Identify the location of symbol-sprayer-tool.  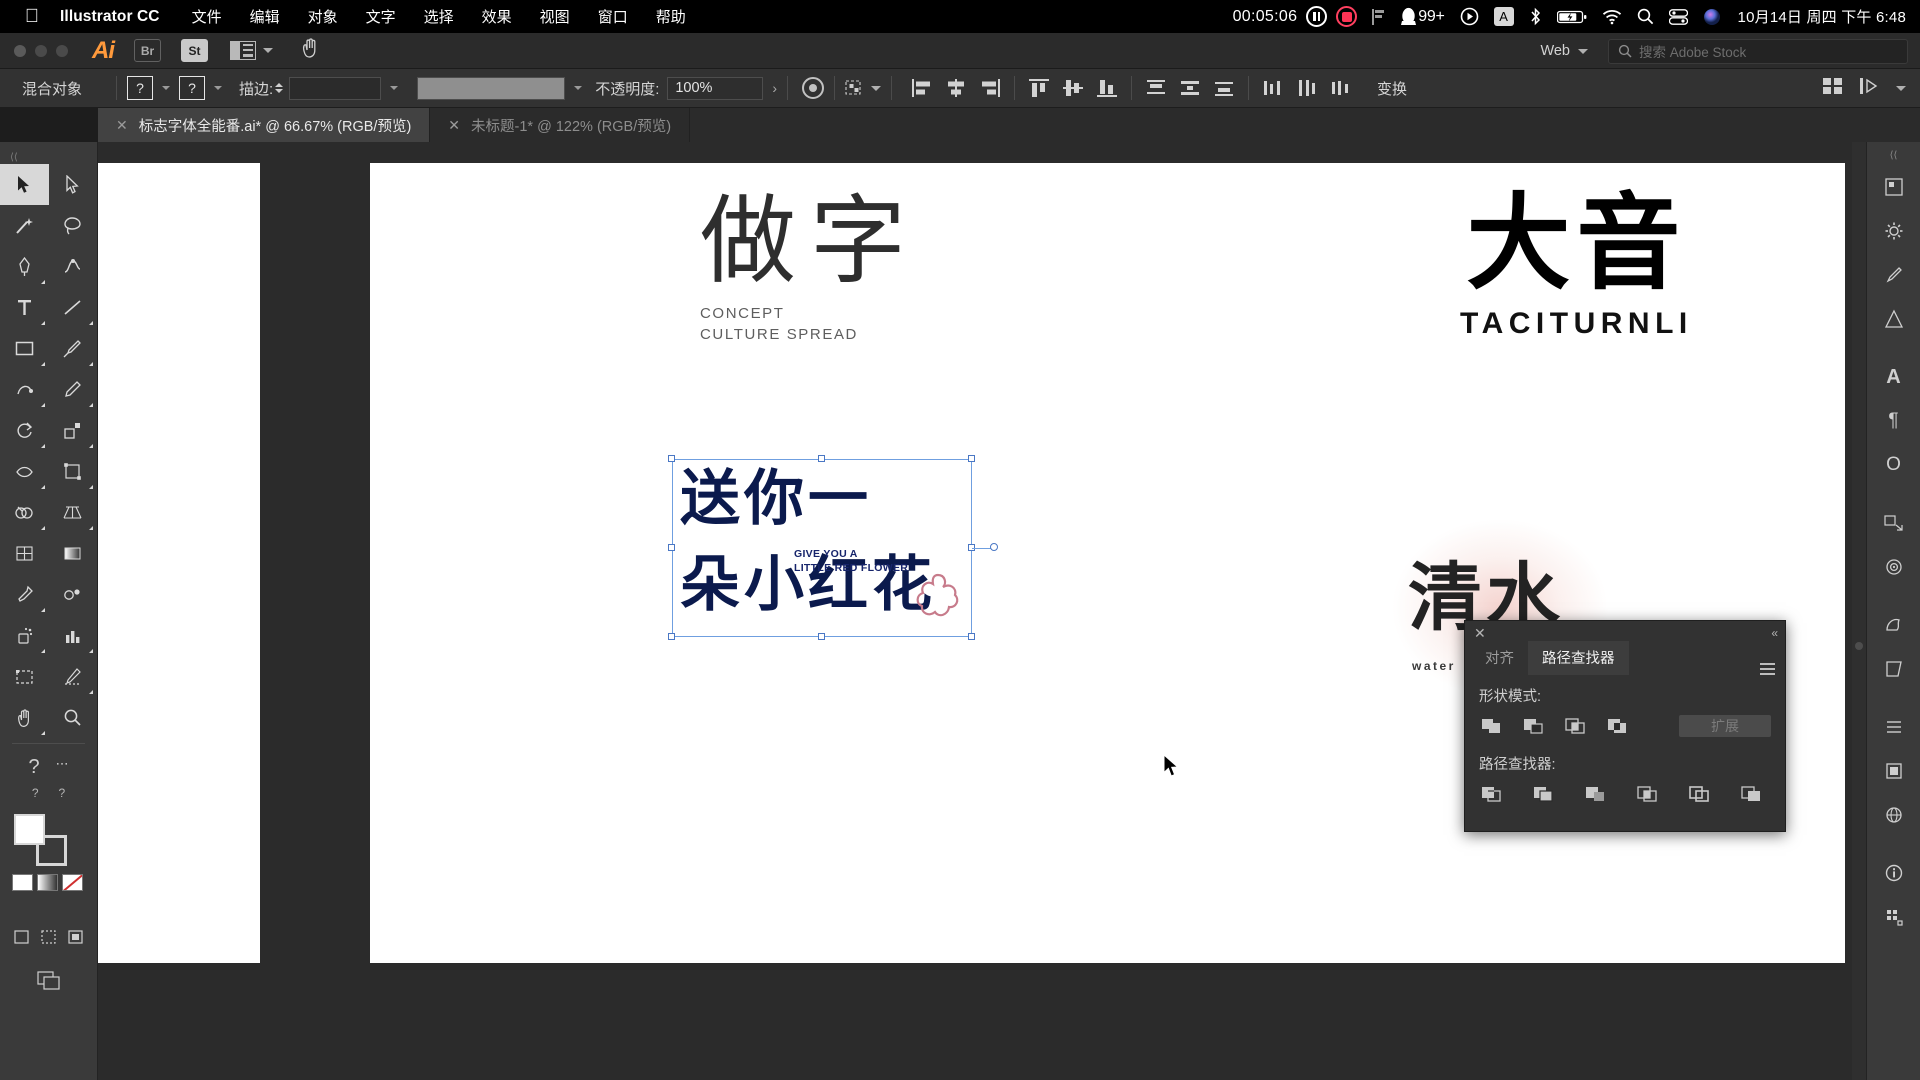
(24, 635).